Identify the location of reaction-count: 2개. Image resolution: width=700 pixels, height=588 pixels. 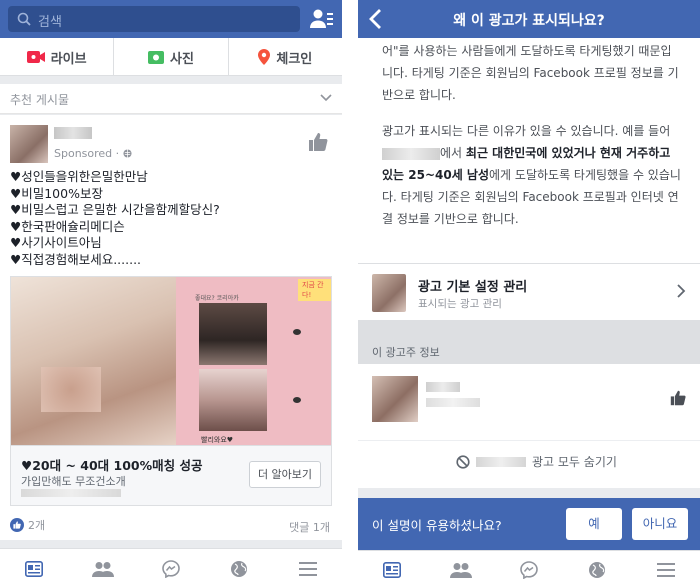
(27, 525).